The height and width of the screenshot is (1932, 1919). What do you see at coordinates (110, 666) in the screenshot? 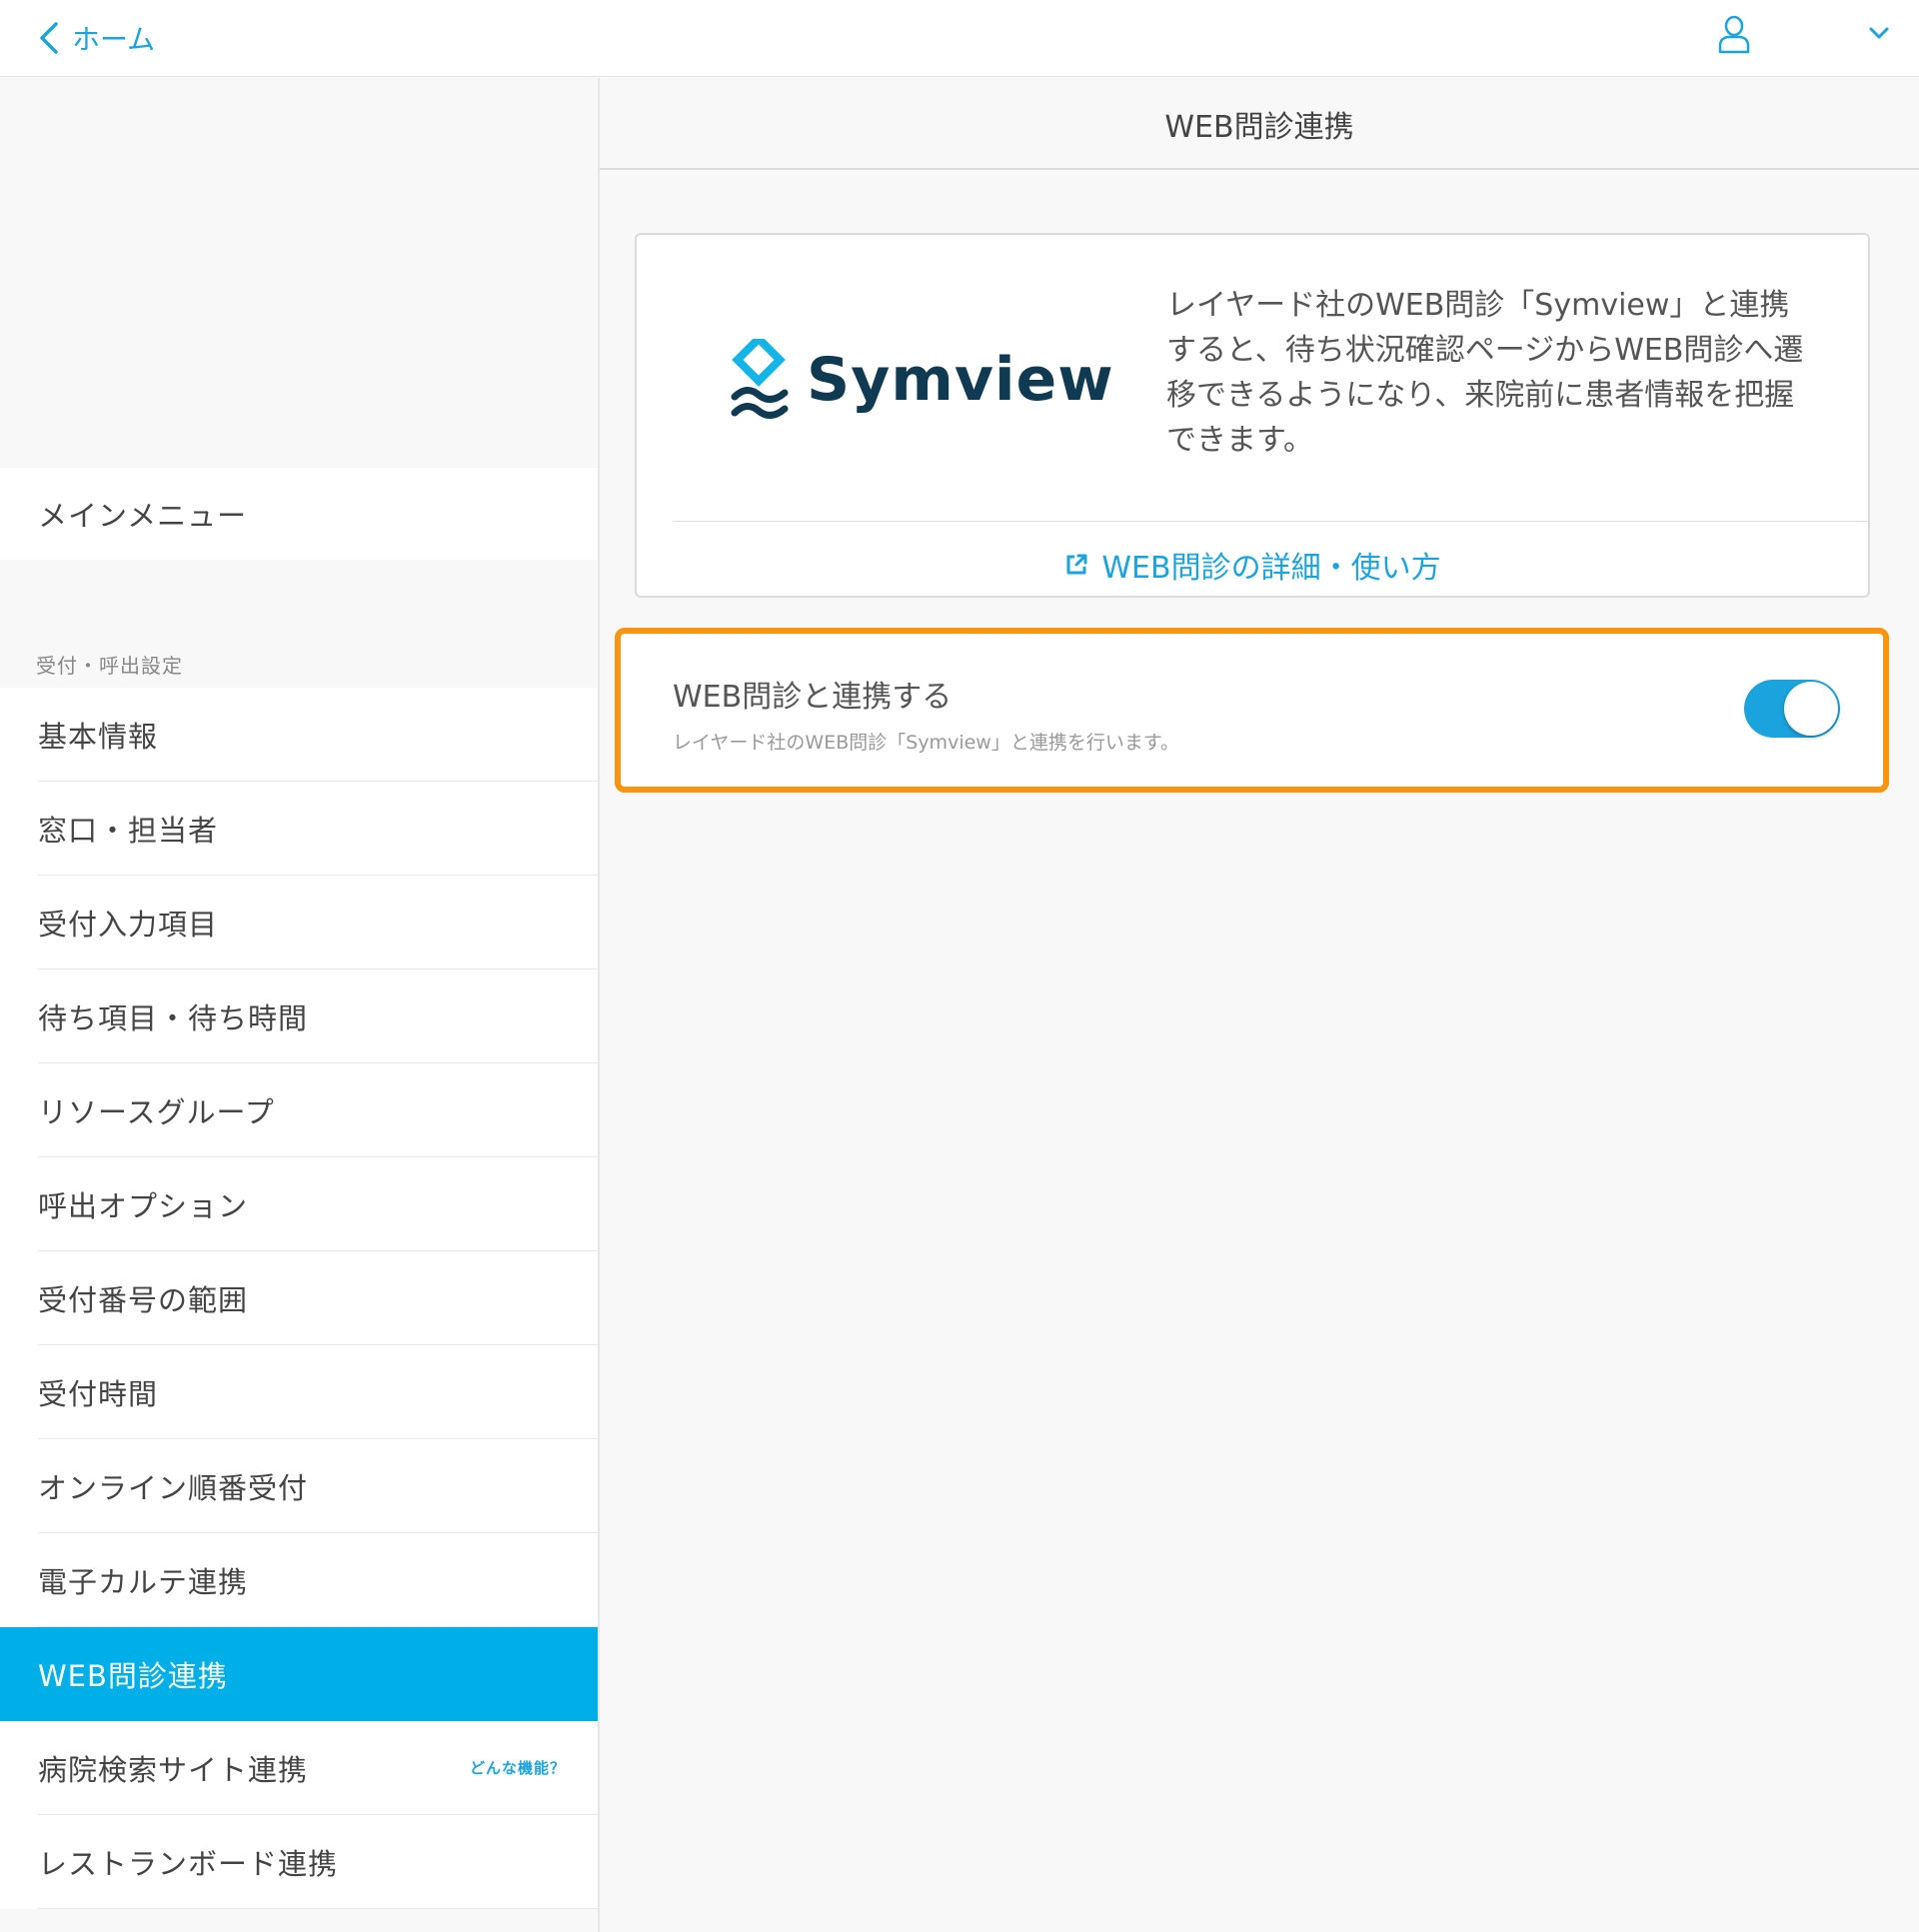
I see `sidebar-section-header: 受付・呼出設定` at bounding box center [110, 666].